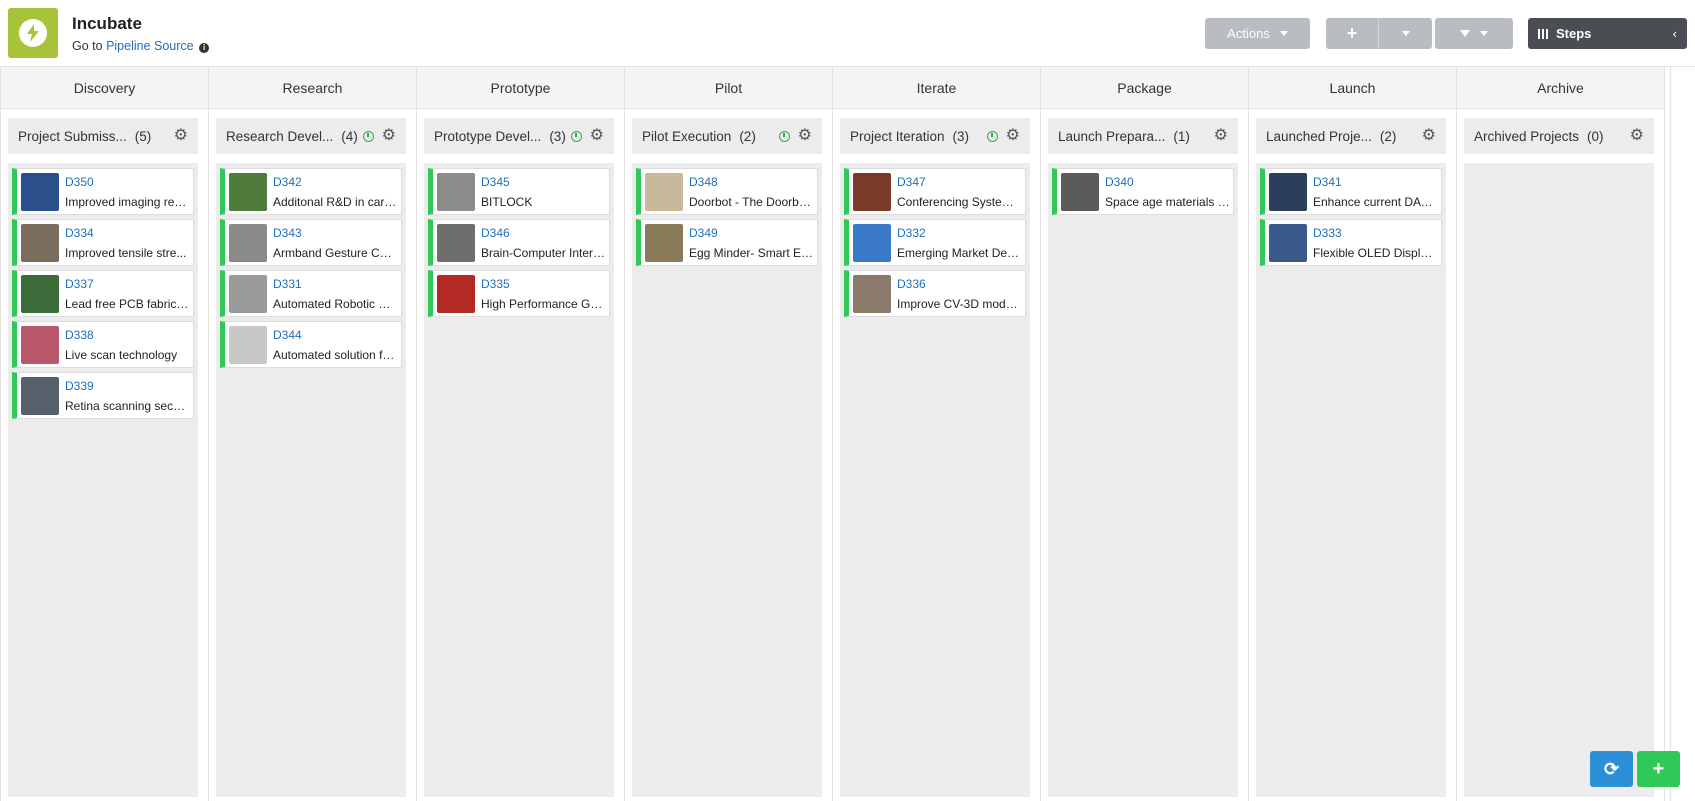 Image resolution: width=1695 pixels, height=801 pixels. Describe the element at coordinates (335, 284) in the screenshot. I see `project-id: D331` at that location.